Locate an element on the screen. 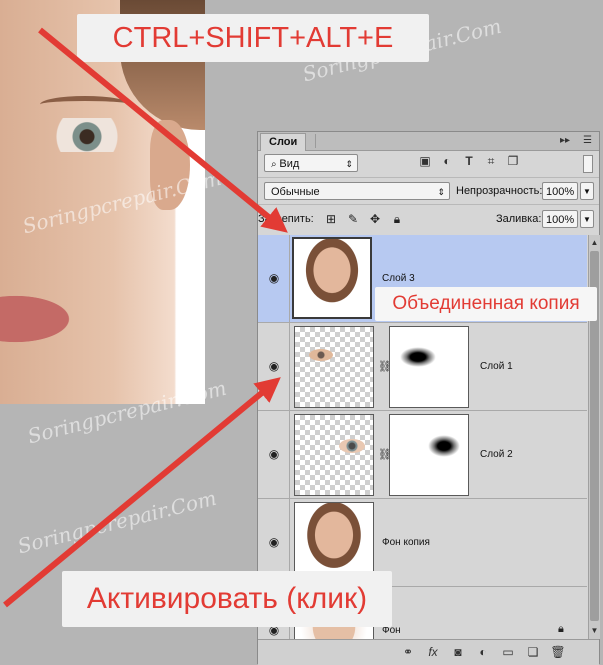 This screenshot has width=603, height=665. blend-mode-select: Обычные ⇕ is located at coordinates (357, 191).